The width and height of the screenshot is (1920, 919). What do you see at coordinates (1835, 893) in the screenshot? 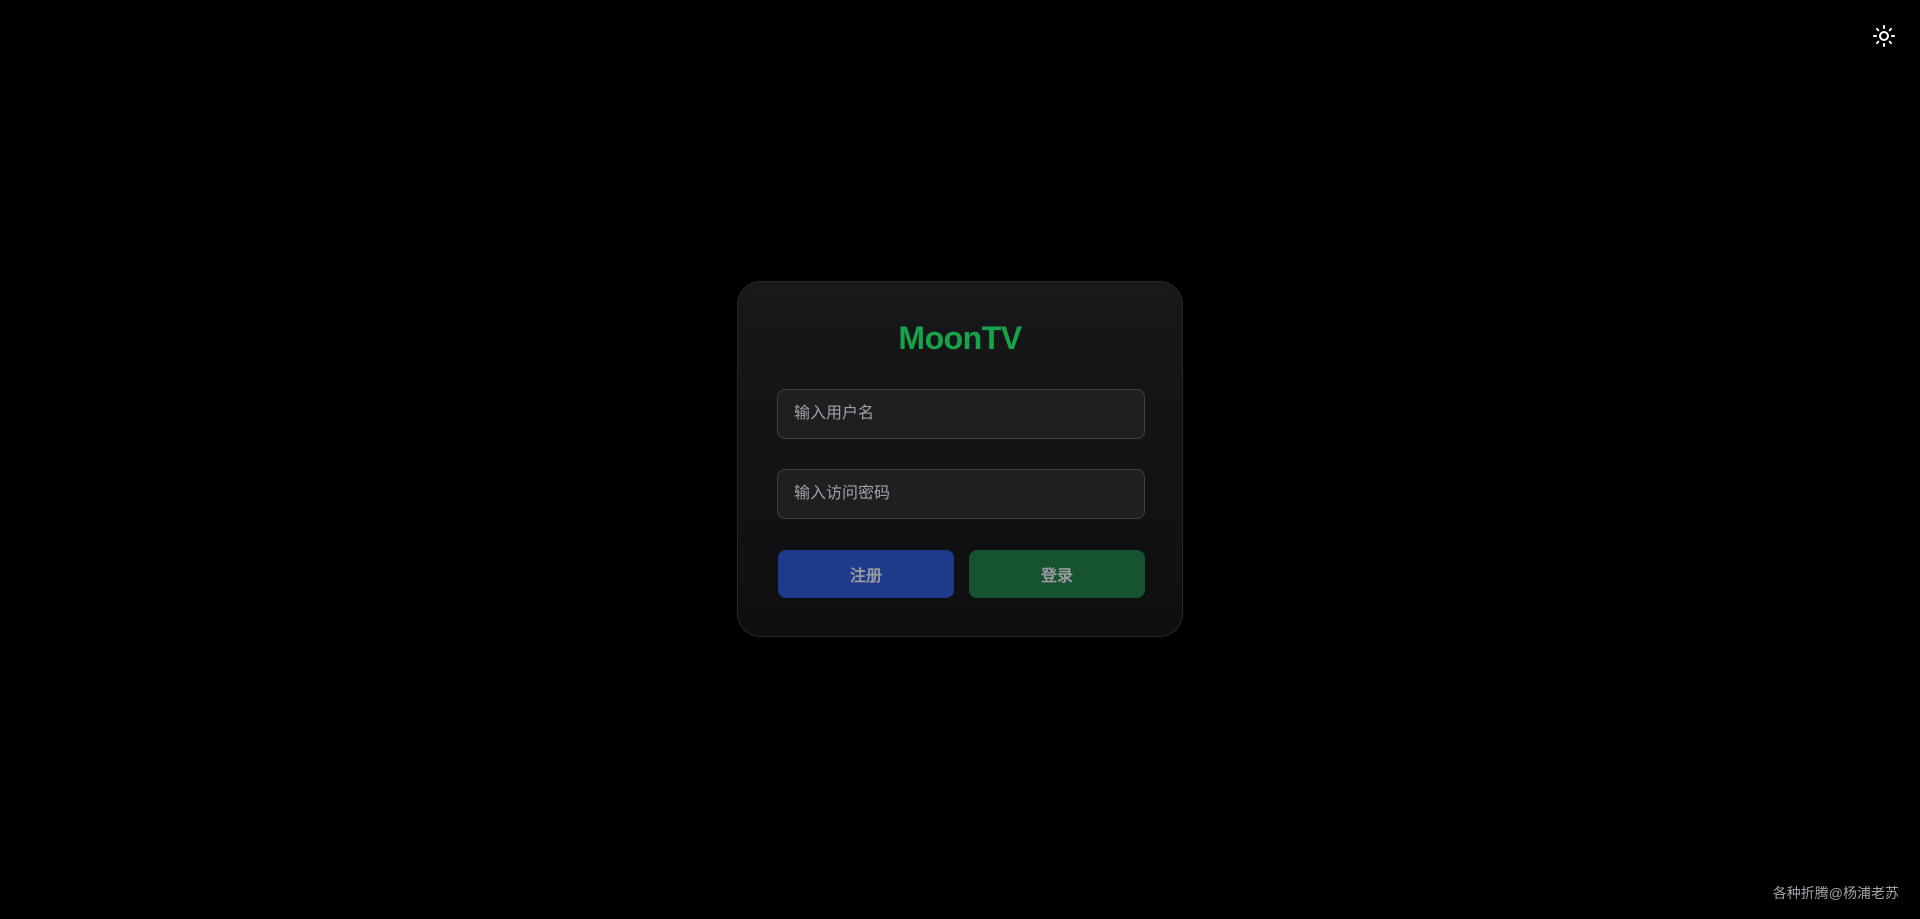
I see `footer-credit: 各种折腾@杨浦老苏` at bounding box center [1835, 893].